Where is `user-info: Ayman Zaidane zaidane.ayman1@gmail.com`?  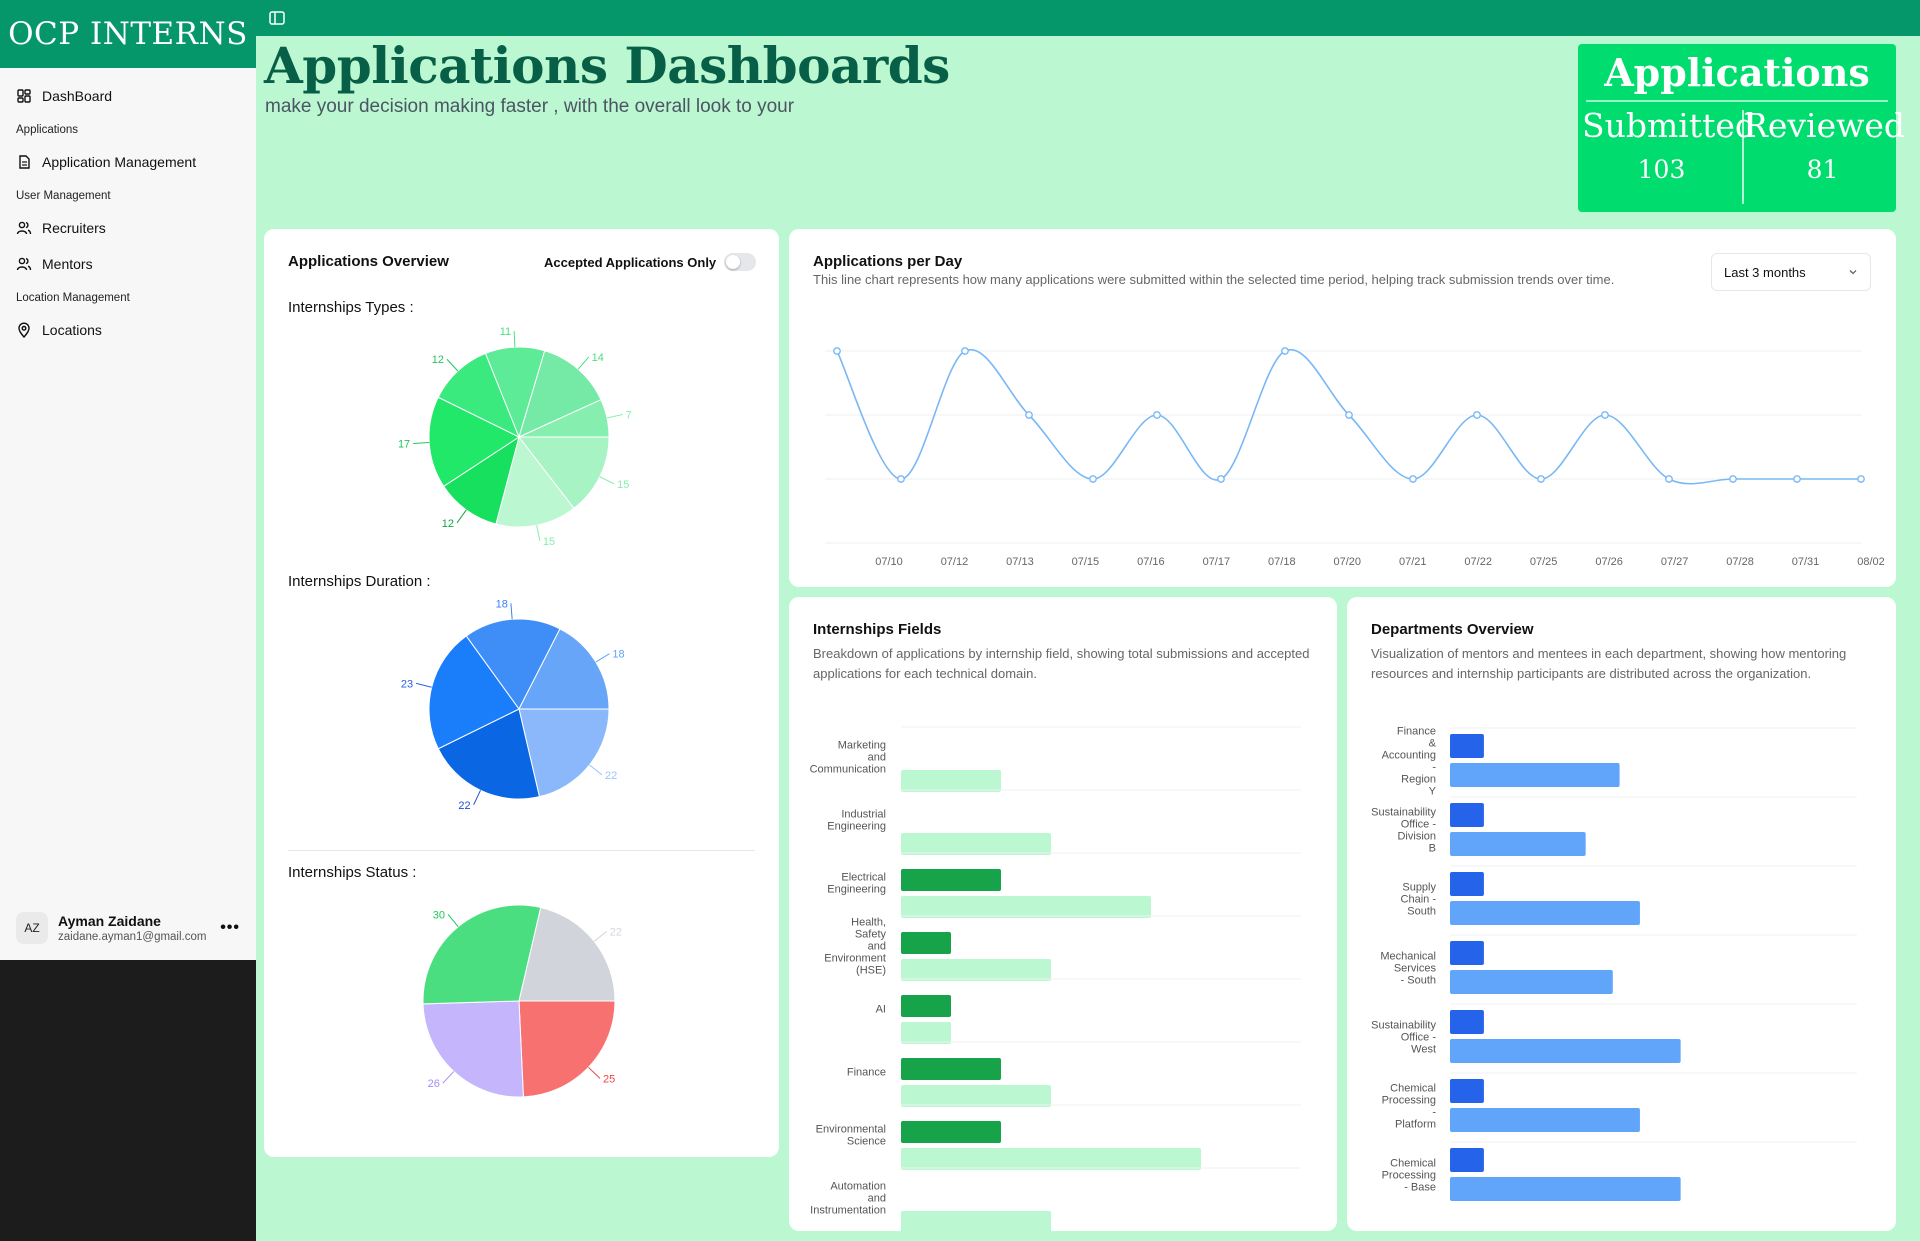
user-info: Ayman Zaidane zaidane.ayman1@gmail.com is located at coordinates (134, 928).